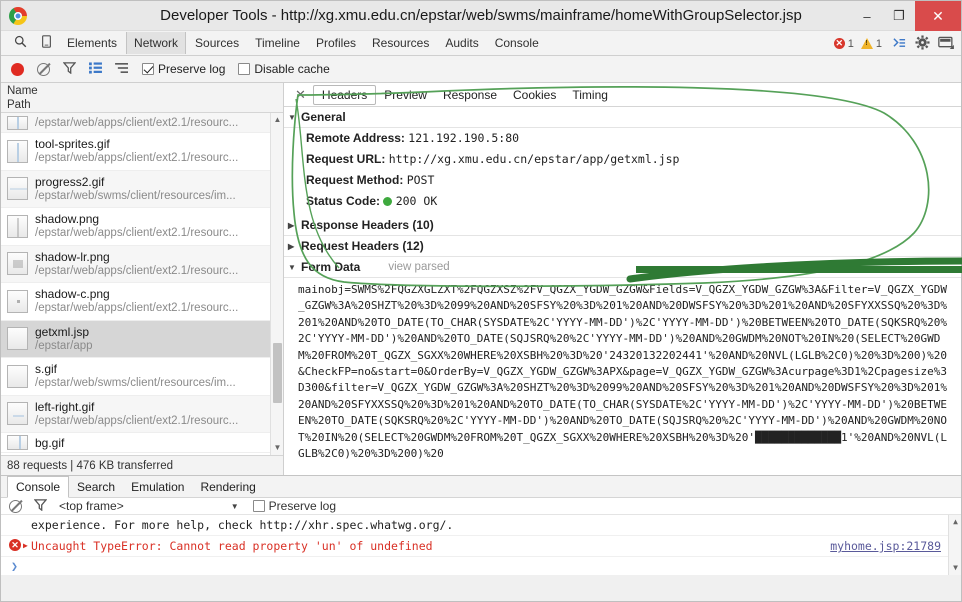 This screenshot has width=962, height=602. I want to click on clear-console-icon, so click(15, 506).